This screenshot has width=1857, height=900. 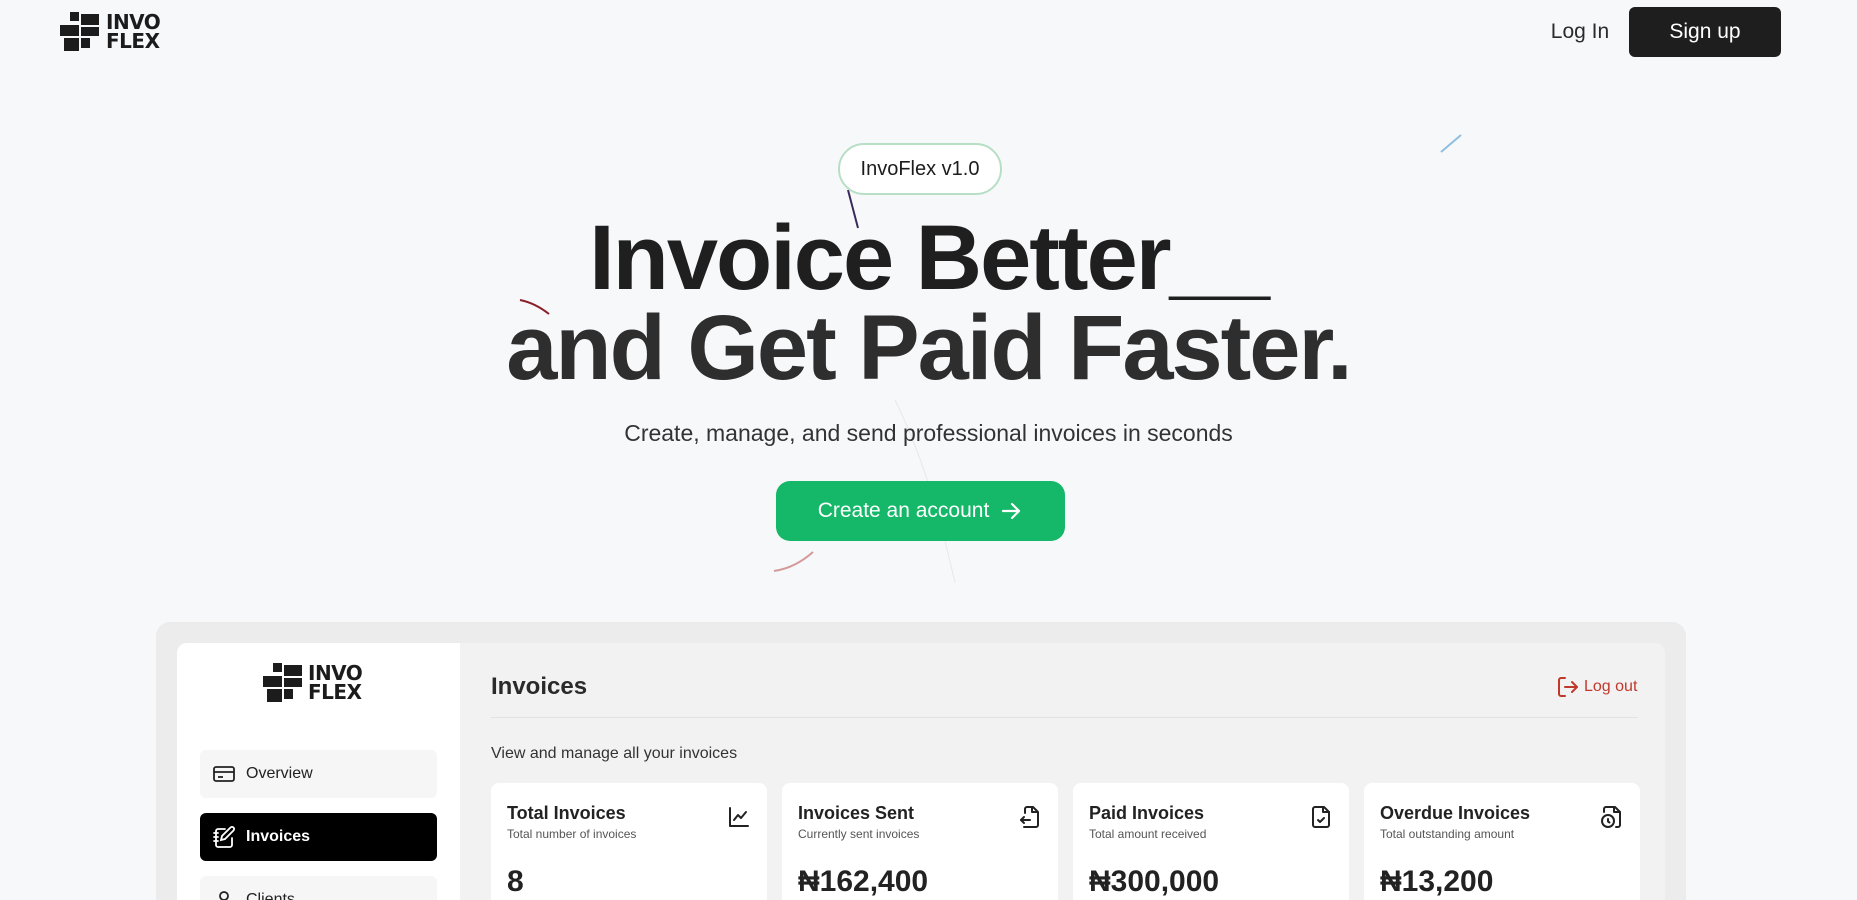 I want to click on card-title: Invoices Sent, so click(x=856, y=813).